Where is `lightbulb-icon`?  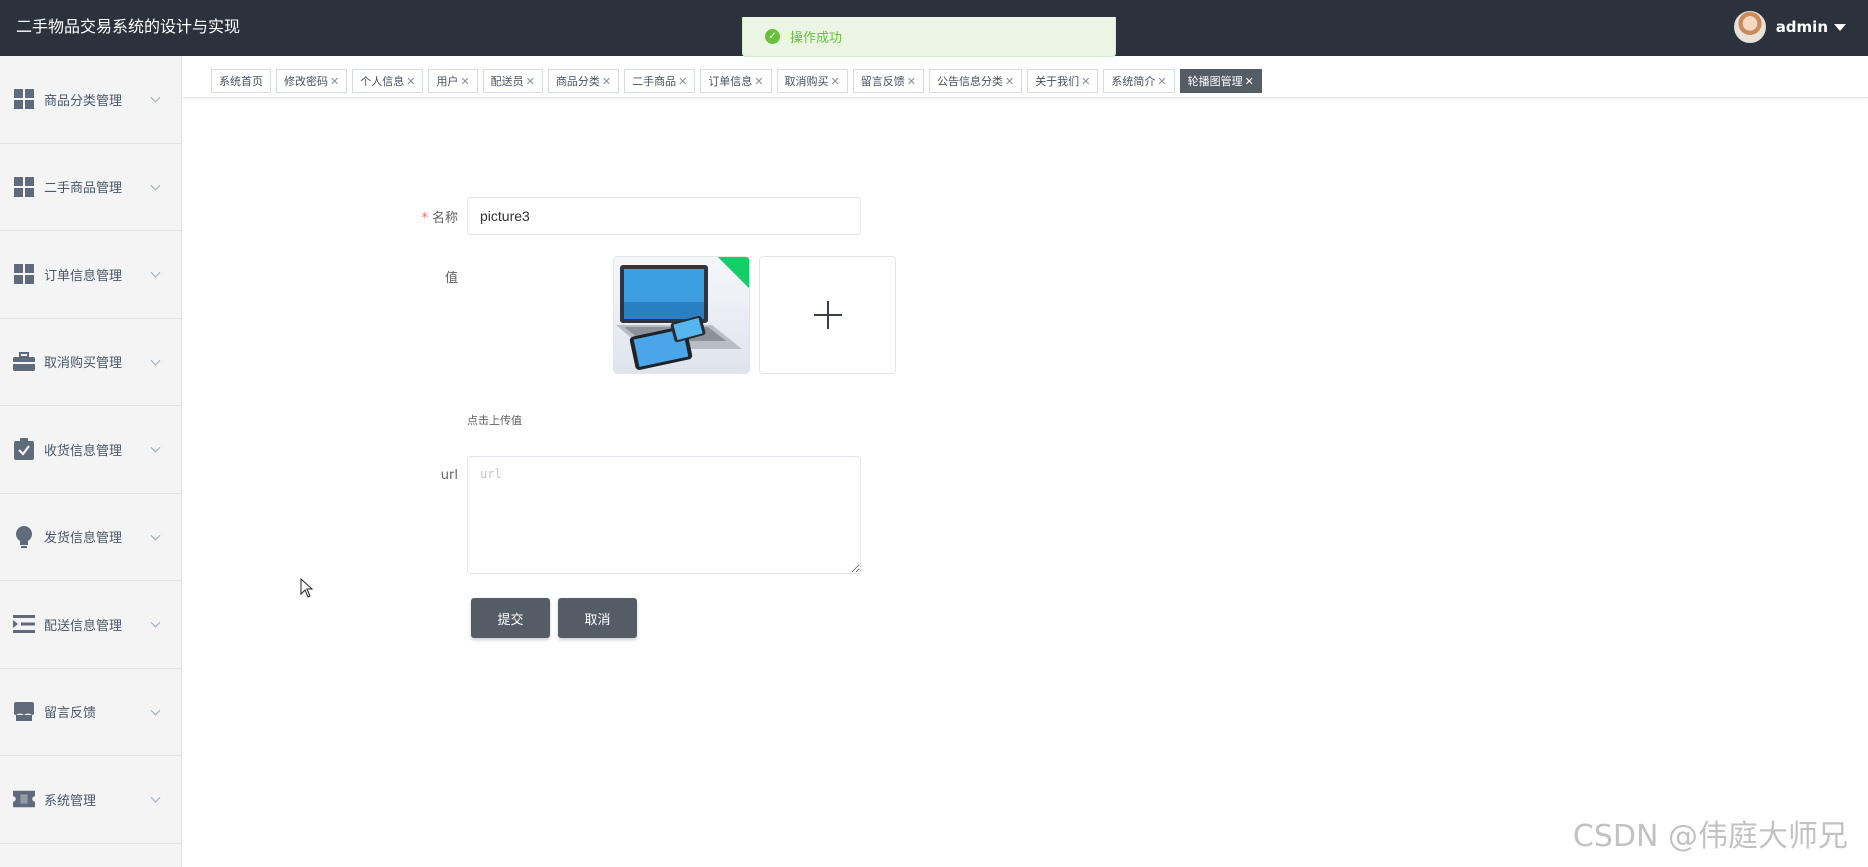 lightbulb-icon is located at coordinates (24, 536).